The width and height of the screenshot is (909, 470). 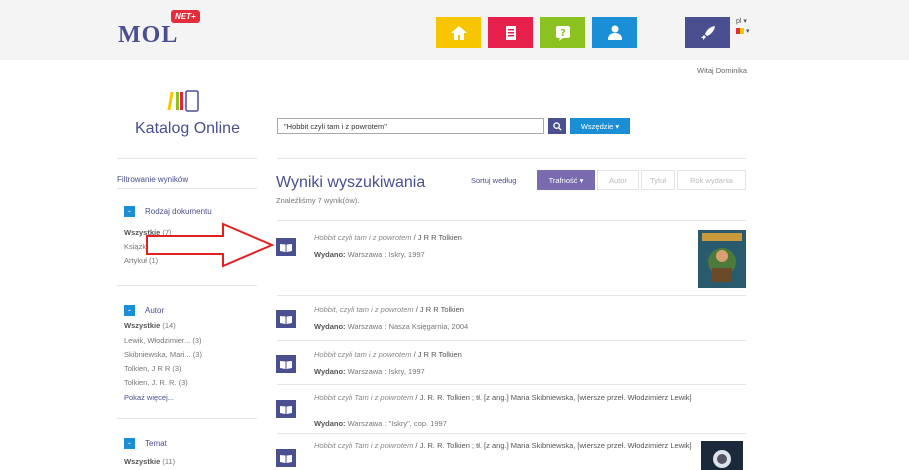 What do you see at coordinates (150, 325) in the screenshot?
I see `facet-option: Wszystkie (14)` at bounding box center [150, 325].